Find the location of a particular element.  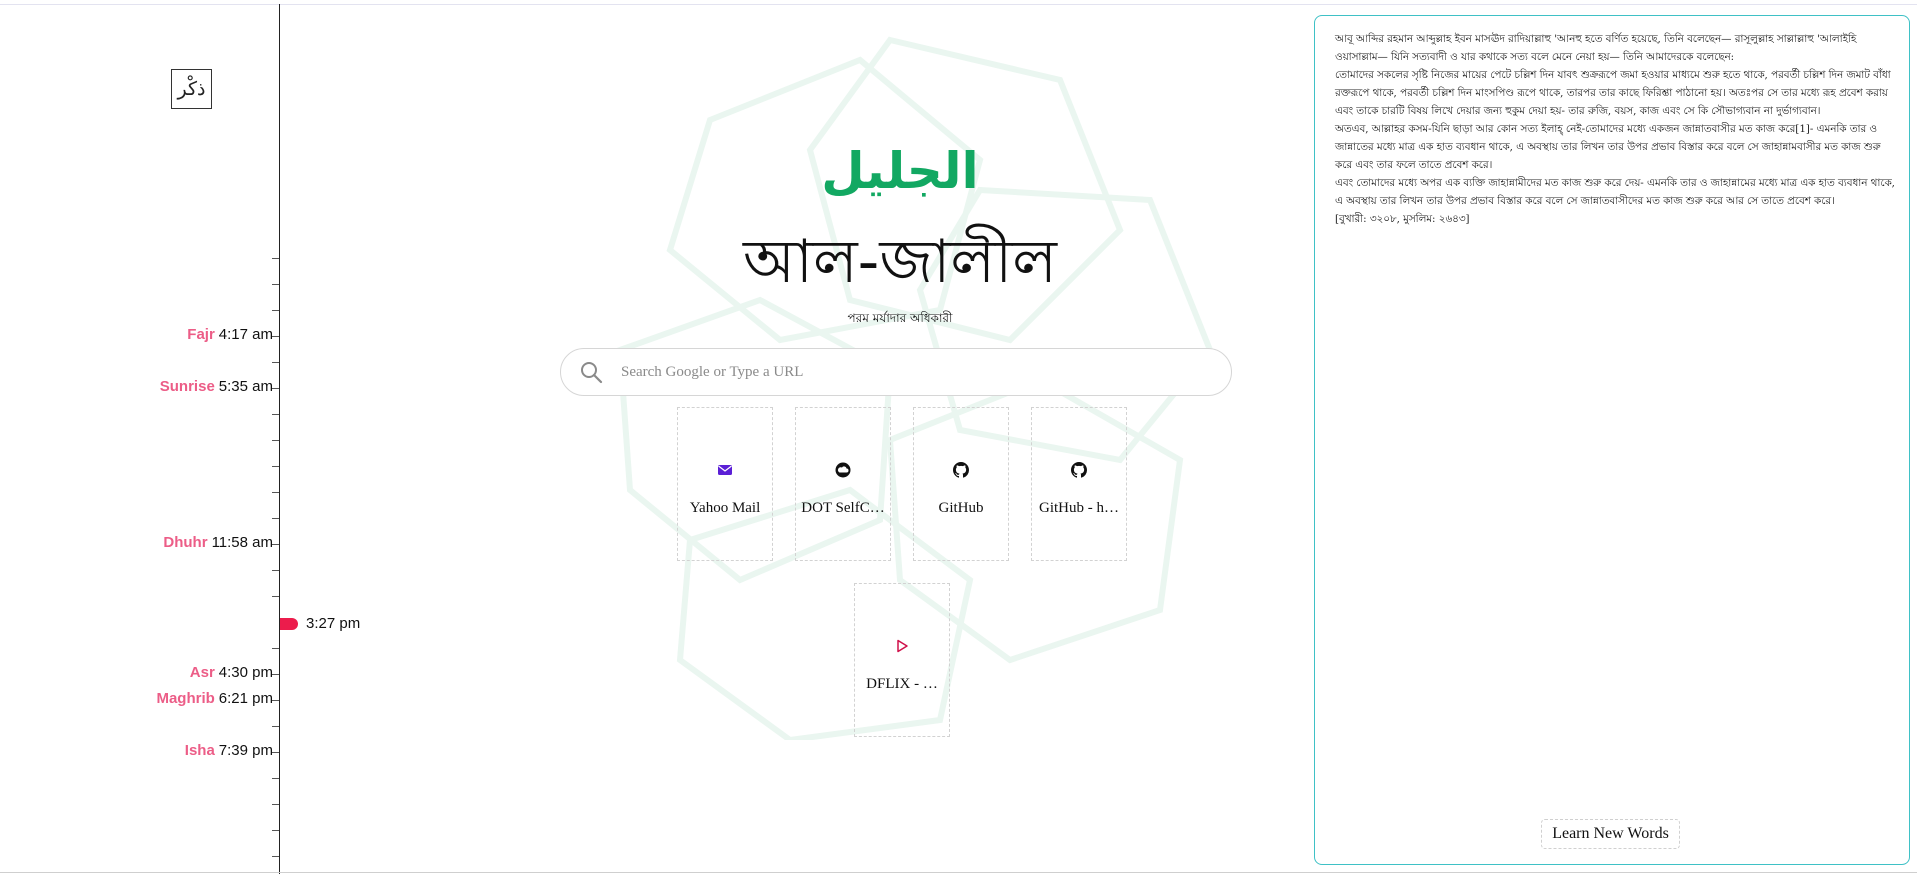

name-meaning: পরম মর্যাদার অধিকারী is located at coordinates (900, 318).